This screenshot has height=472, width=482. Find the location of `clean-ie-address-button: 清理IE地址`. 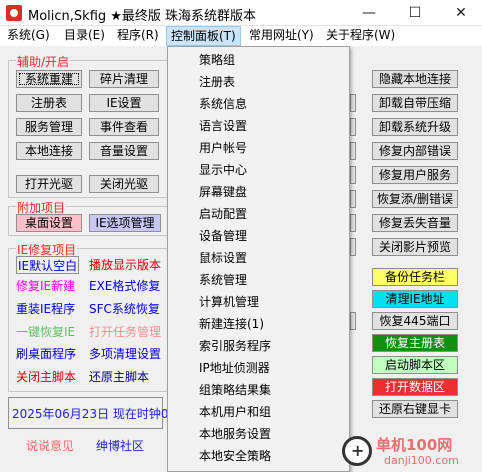

clean-ie-address-button: 清理IE地址 is located at coordinates (415, 299).